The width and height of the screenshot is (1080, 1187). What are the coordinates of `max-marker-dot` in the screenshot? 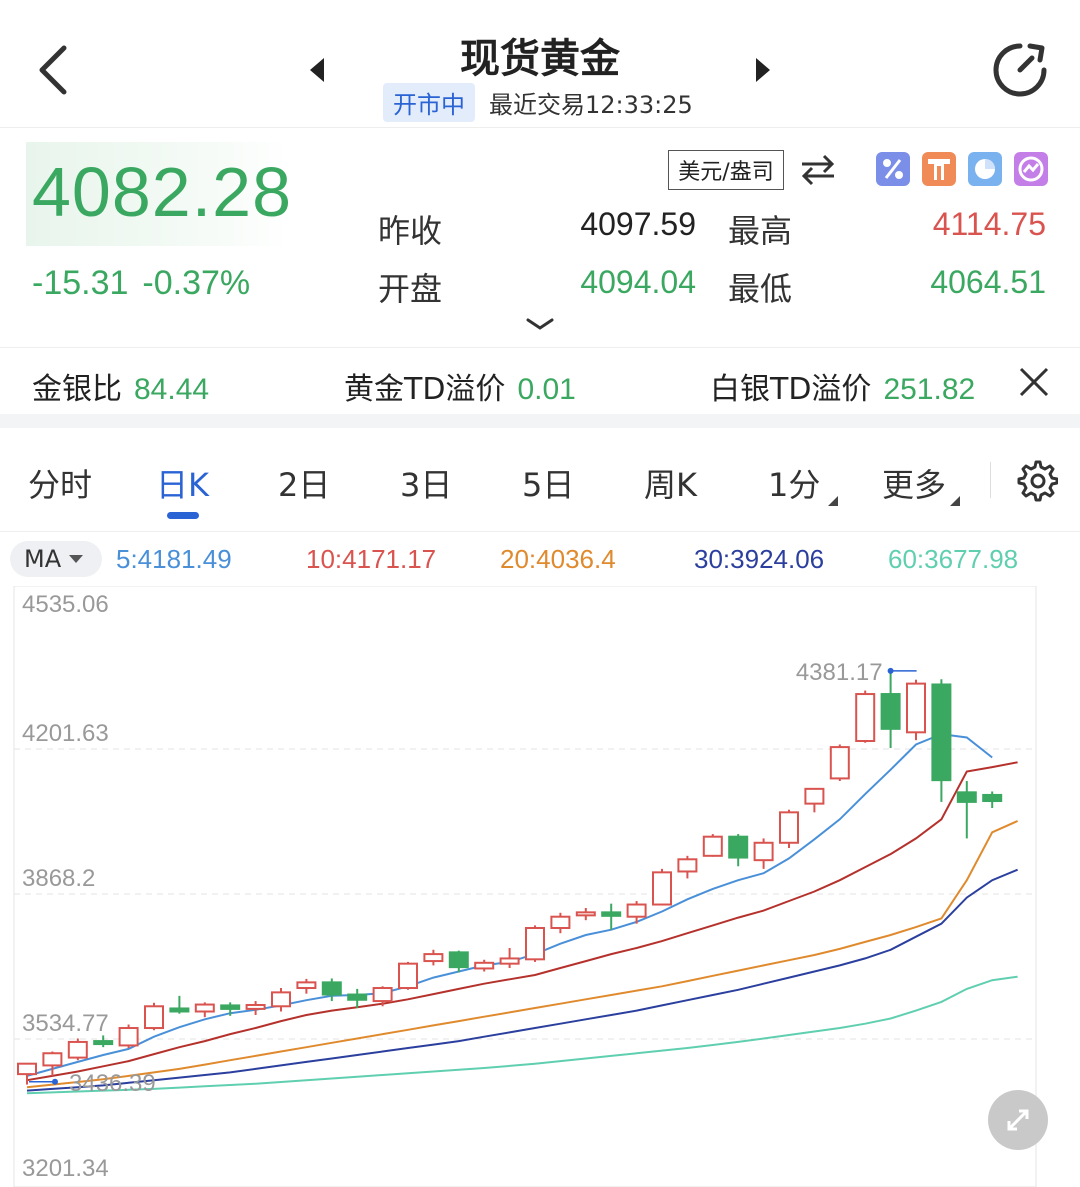 It's located at (890, 670).